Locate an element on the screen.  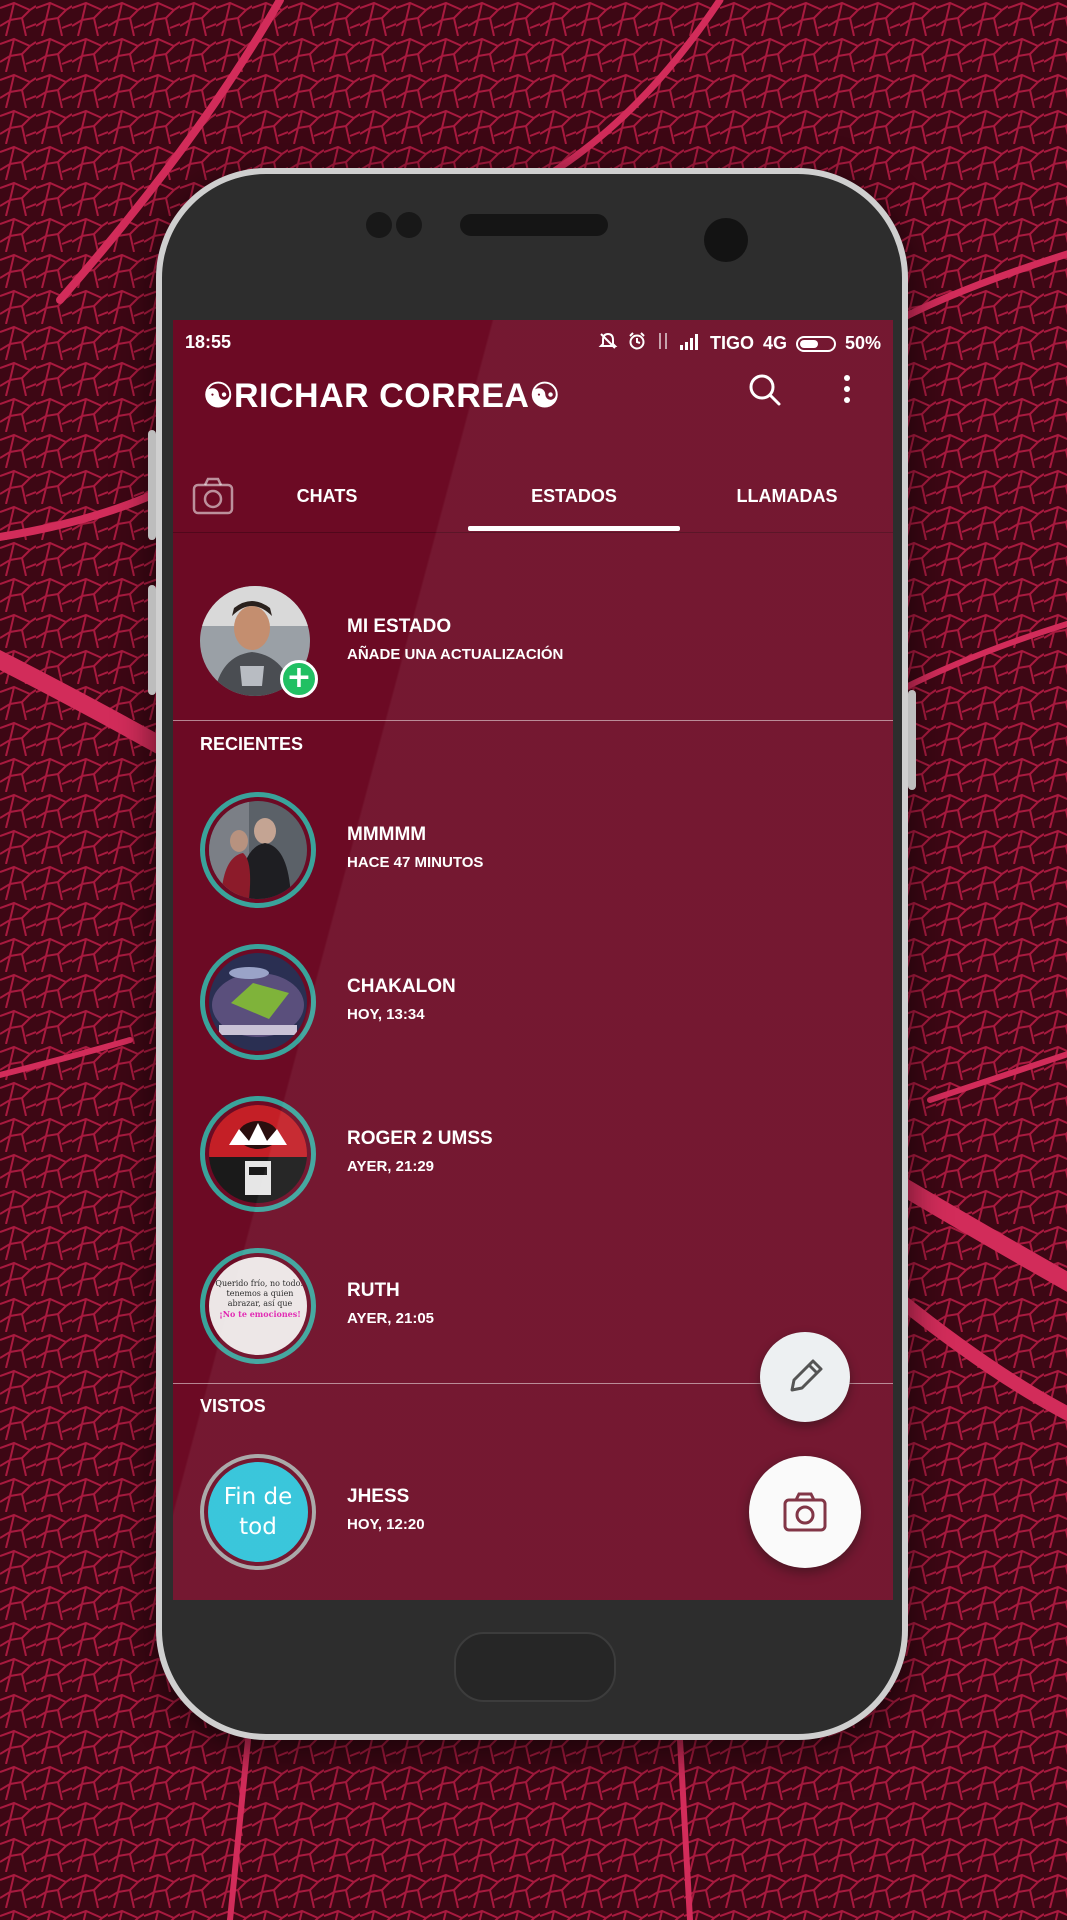
status-name: MMMMM is located at coordinates (387, 834).